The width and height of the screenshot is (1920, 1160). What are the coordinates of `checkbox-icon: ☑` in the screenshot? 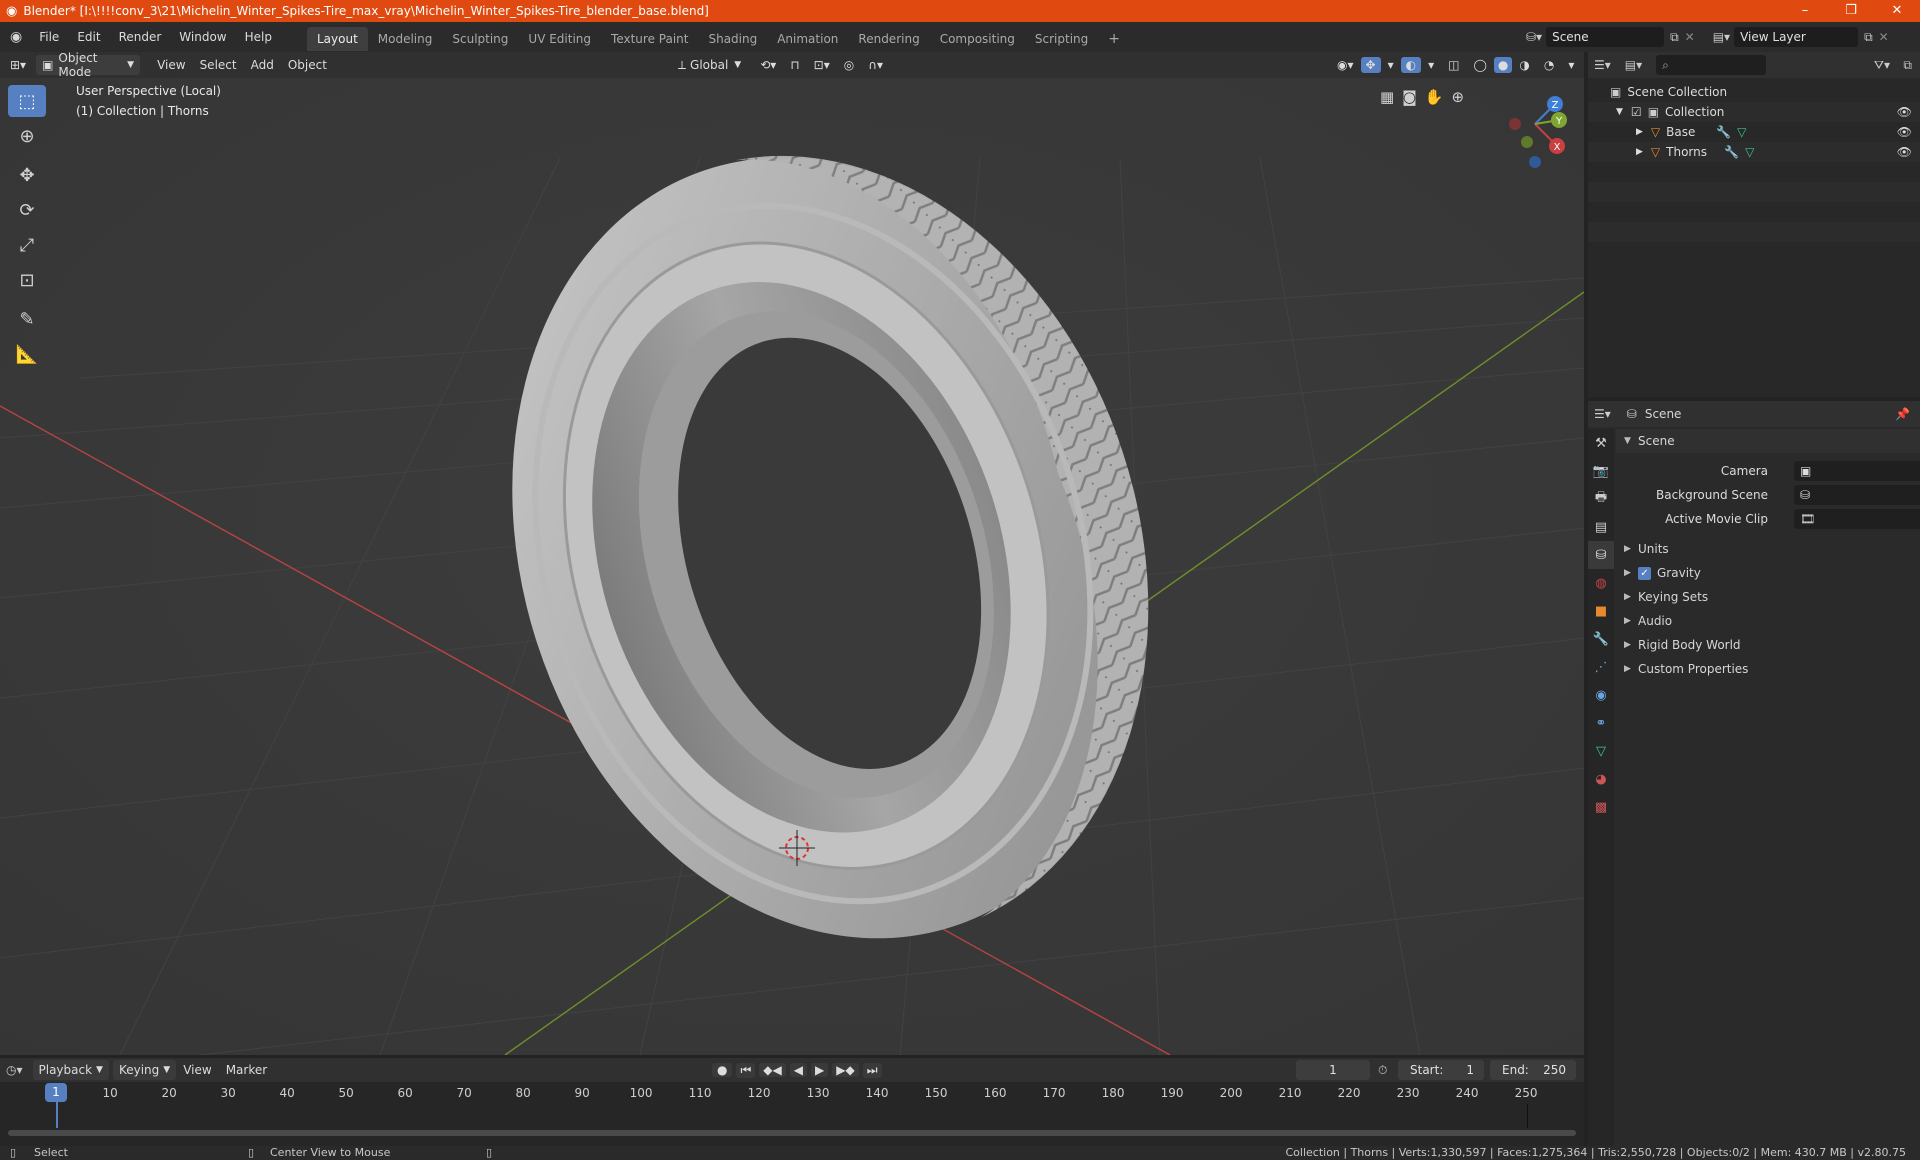 It's located at (1636, 112).